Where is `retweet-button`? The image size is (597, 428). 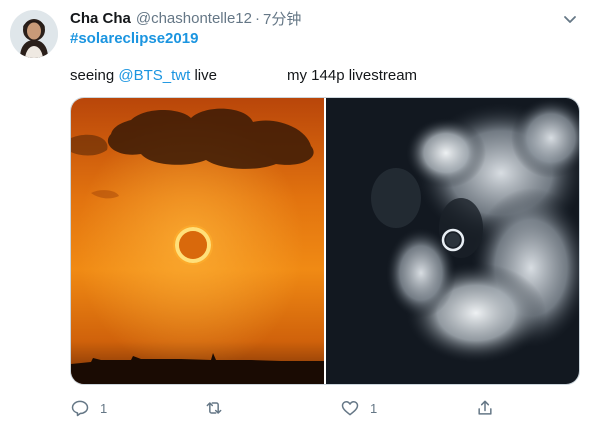 retweet-button is located at coordinates (214, 408).